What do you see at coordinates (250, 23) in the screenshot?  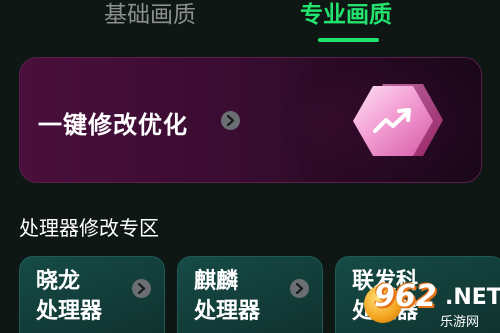 I see `quality-tabs: 基础画质 专业画质` at bounding box center [250, 23].